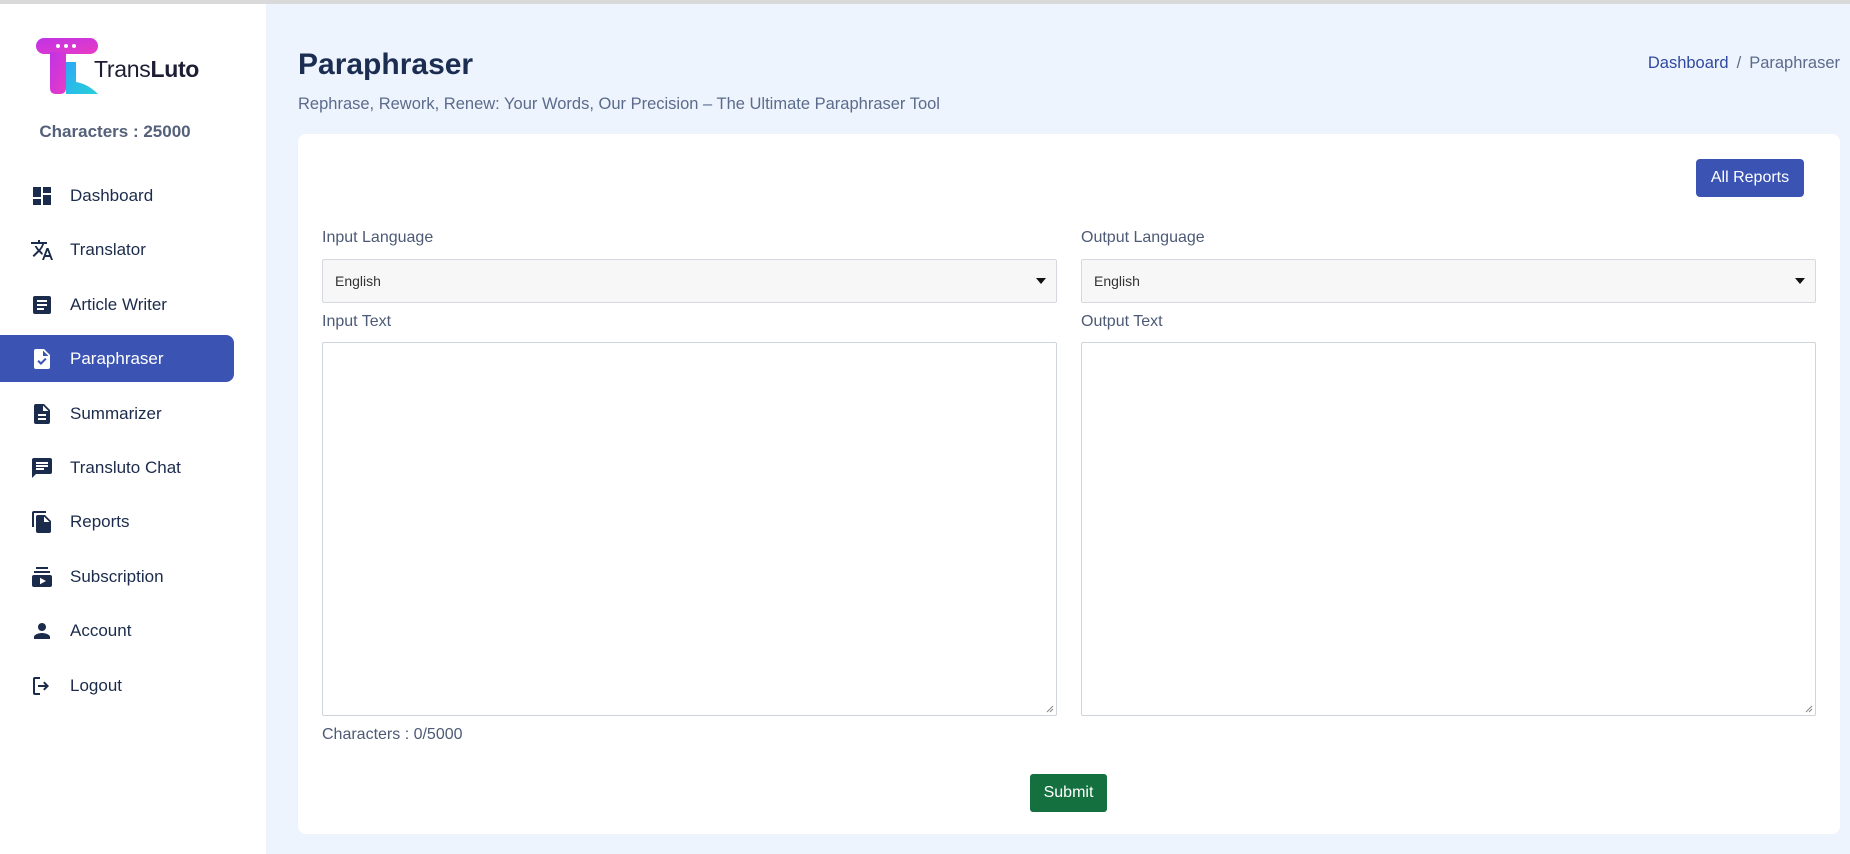 Image resolution: width=1850 pixels, height=854 pixels. Describe the element at coordinates (96, 685) in the screenshot. I see `sidebar-item-label: Logout` at that location.